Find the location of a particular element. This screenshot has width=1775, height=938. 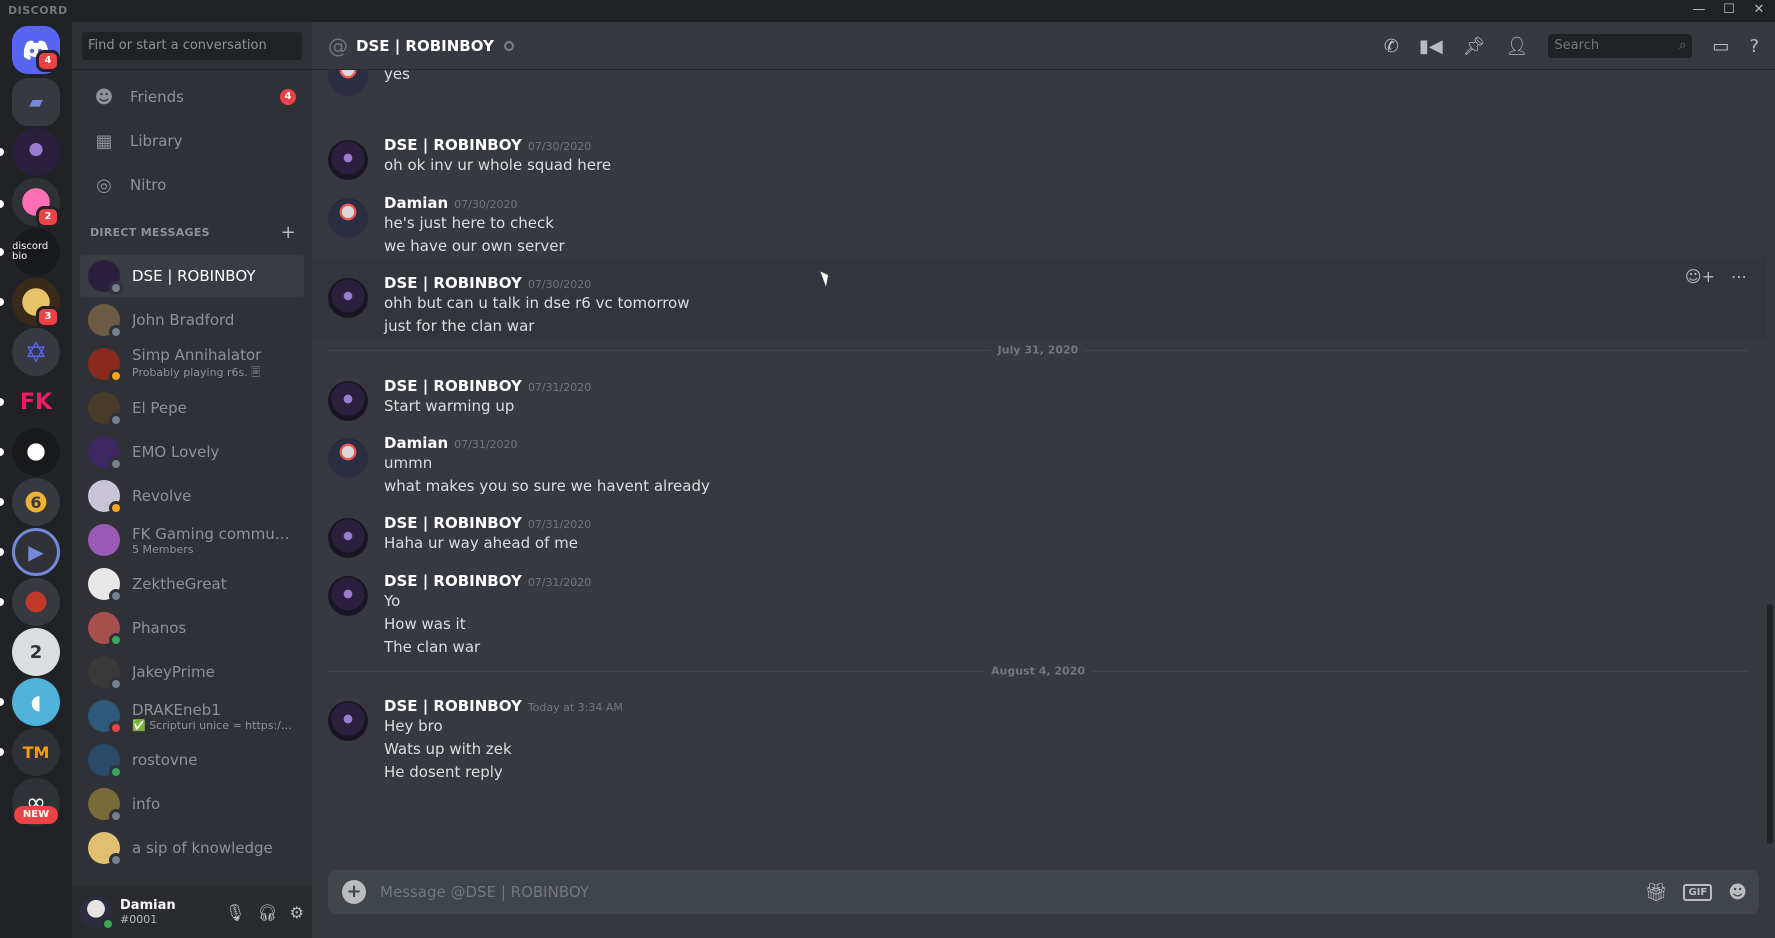

guild-mouse-server: ◖ is located at coordinates (36, 702).